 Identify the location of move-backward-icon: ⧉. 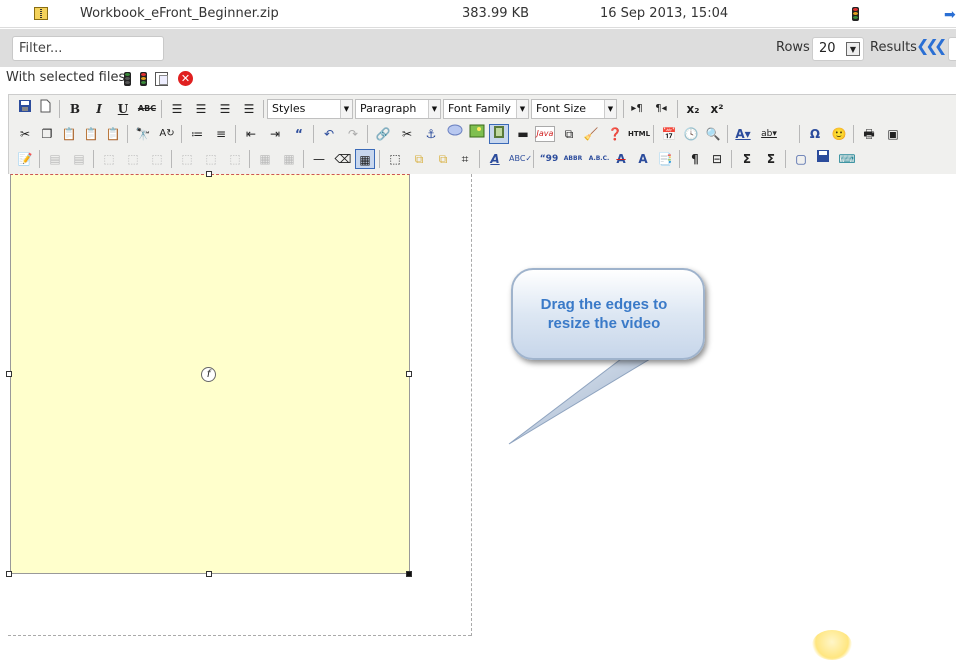
(443, 159).